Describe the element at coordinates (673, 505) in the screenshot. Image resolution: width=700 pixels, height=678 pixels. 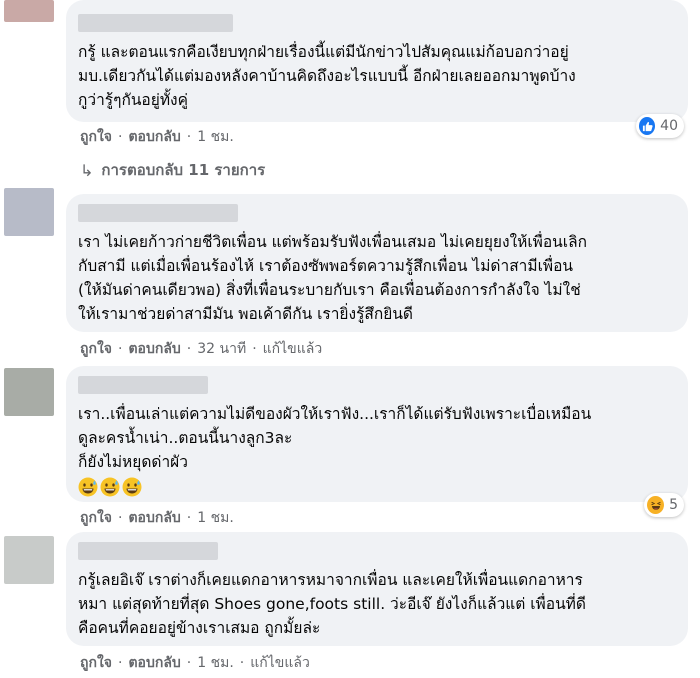
I see `reaction-count: 5` at that location.